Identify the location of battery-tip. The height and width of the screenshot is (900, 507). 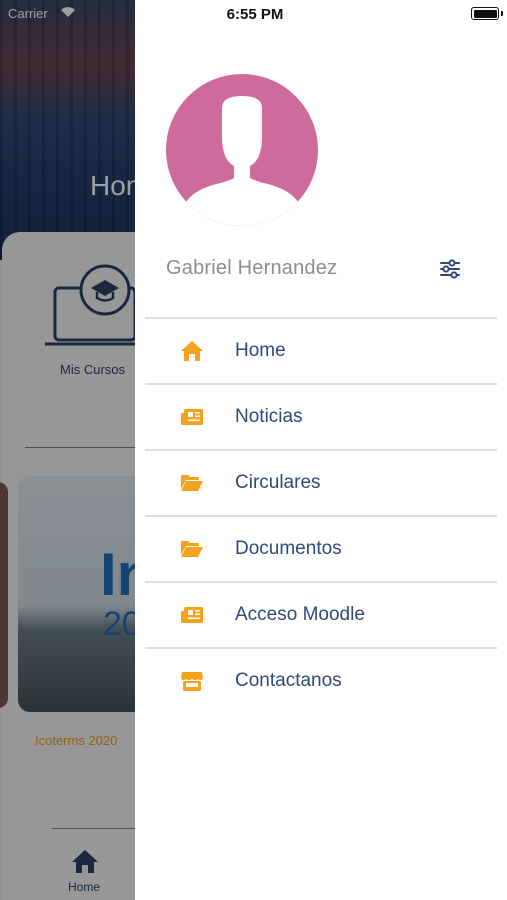
(502, 13).